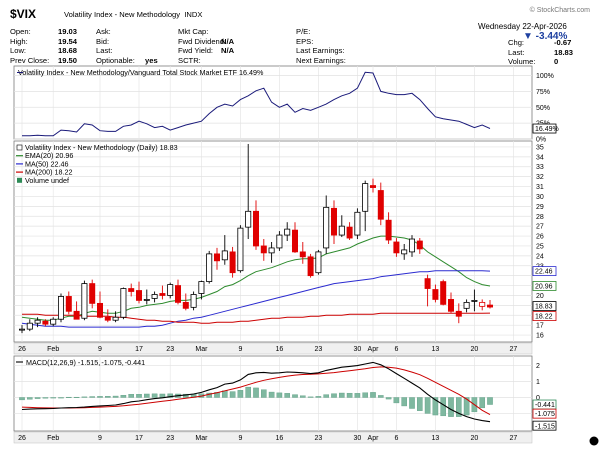 Image resolution: width=600 pixels, height=449 pixels. Describe the element at coordinates (540, 177) in the screenshot. I see `price-tick-label: 32` at that location.